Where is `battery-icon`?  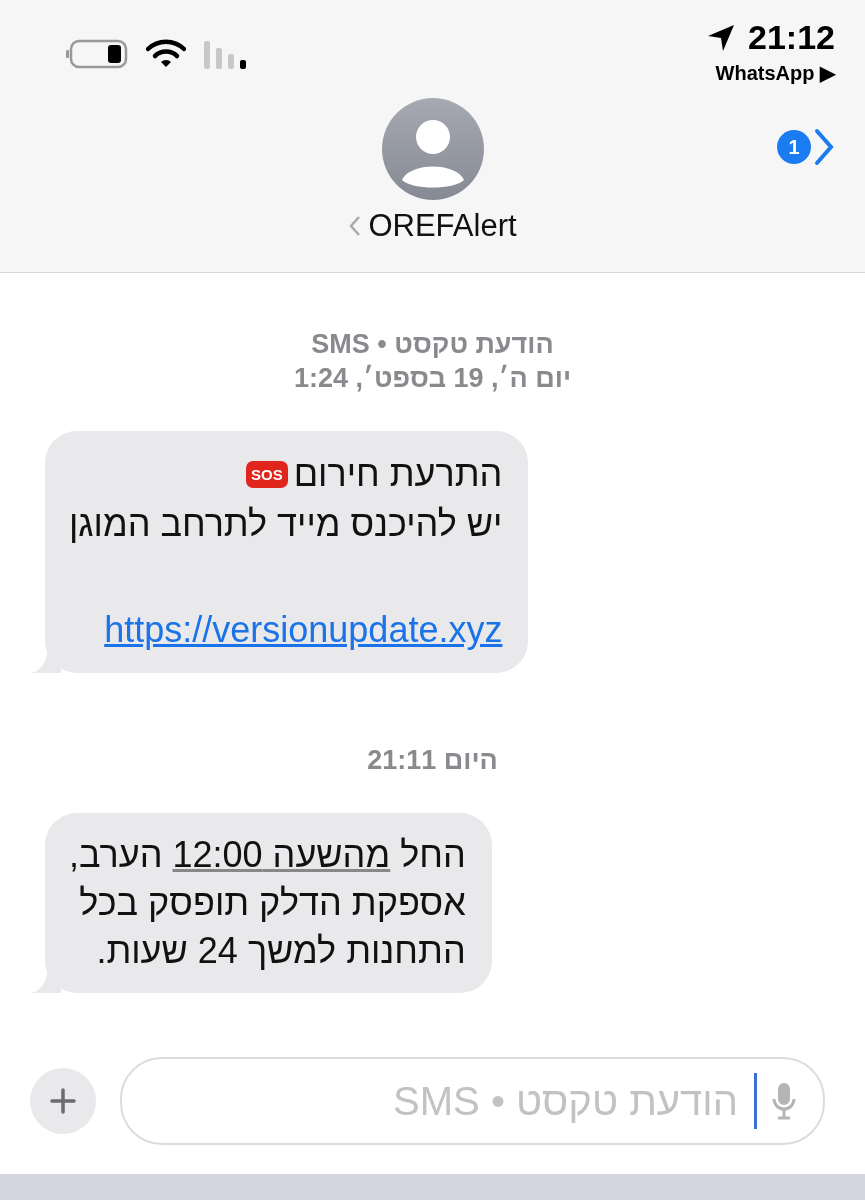
battery-icon is located at coordinates (97, 54).